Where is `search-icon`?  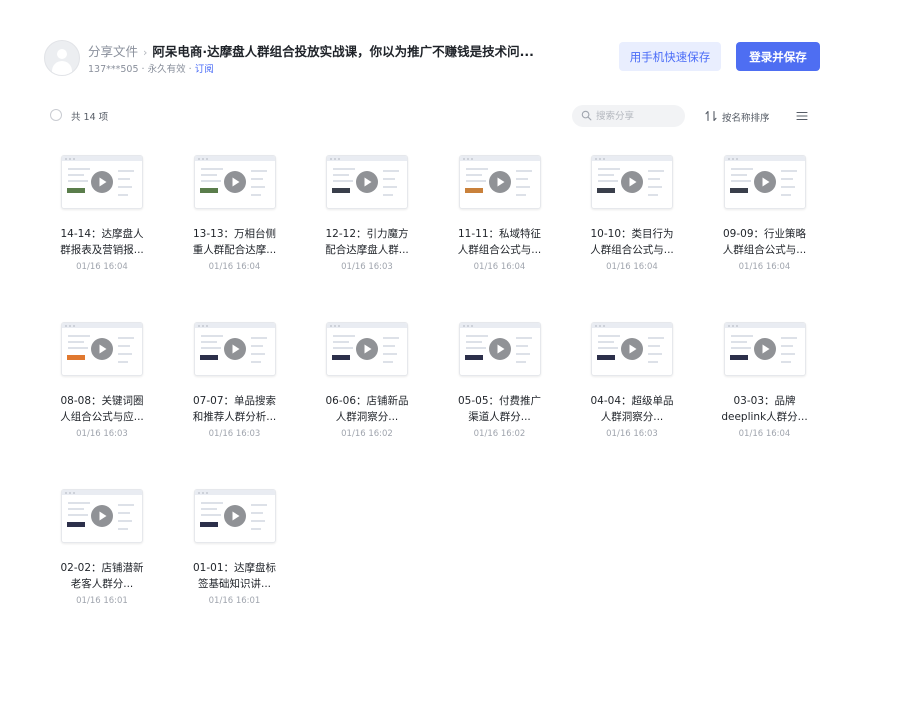
search-icon is located at coordinates (586, 115).